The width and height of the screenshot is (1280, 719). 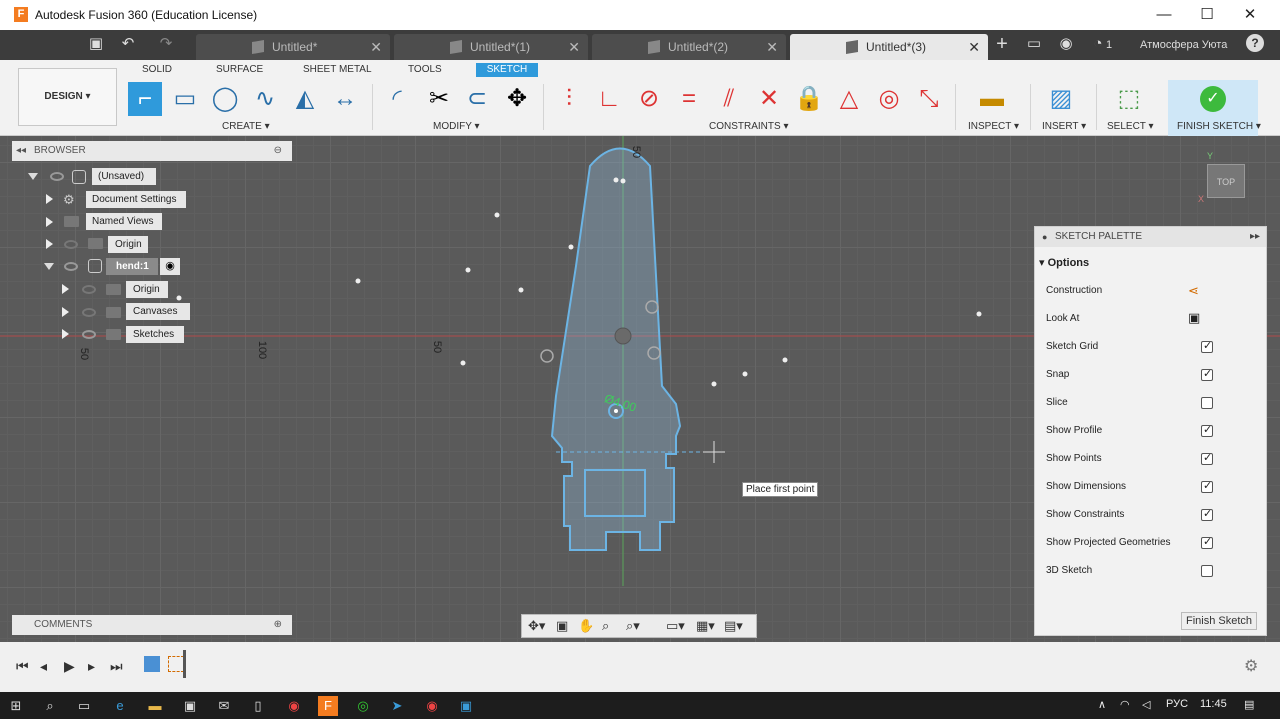 I want to click on search-icon: ⌕, so click(x=50, y=706).